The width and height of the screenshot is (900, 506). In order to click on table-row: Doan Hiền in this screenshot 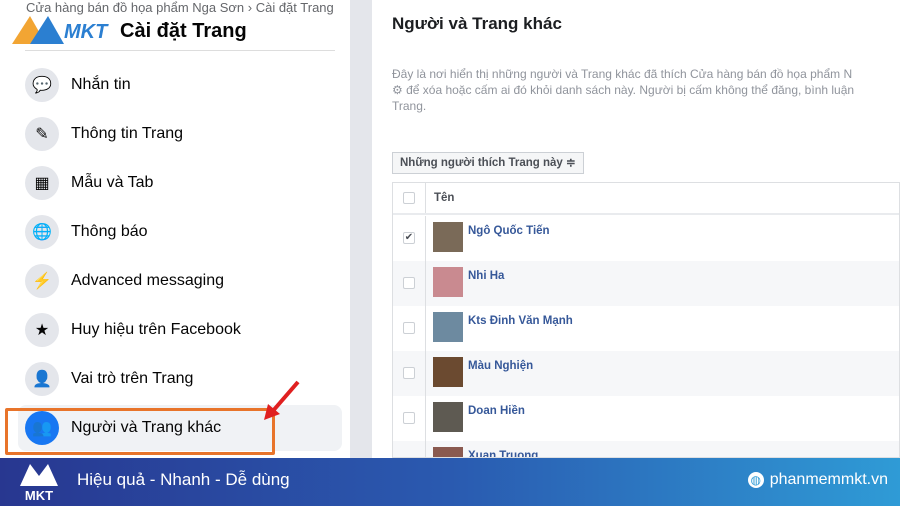, I will do `click(646, 418)`.